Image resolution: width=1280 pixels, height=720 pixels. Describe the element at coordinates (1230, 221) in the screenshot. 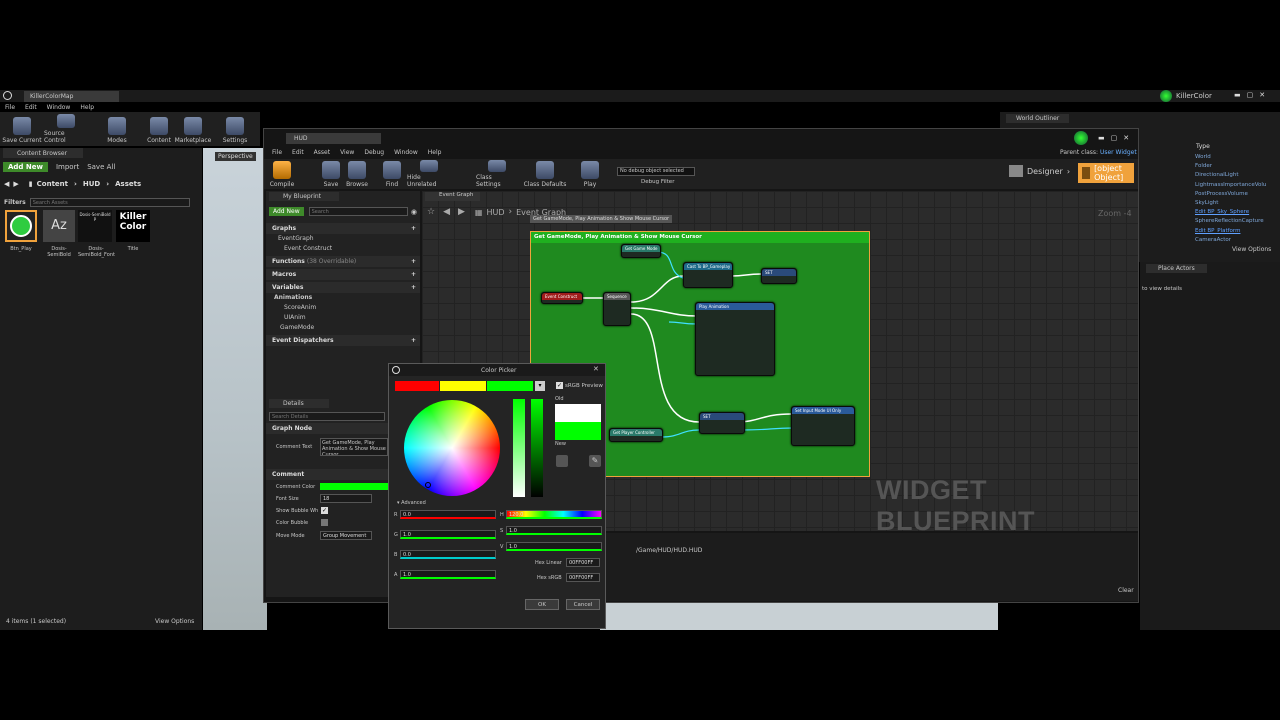

I see `outliner-item: SphereReflectionCapture` at that location.